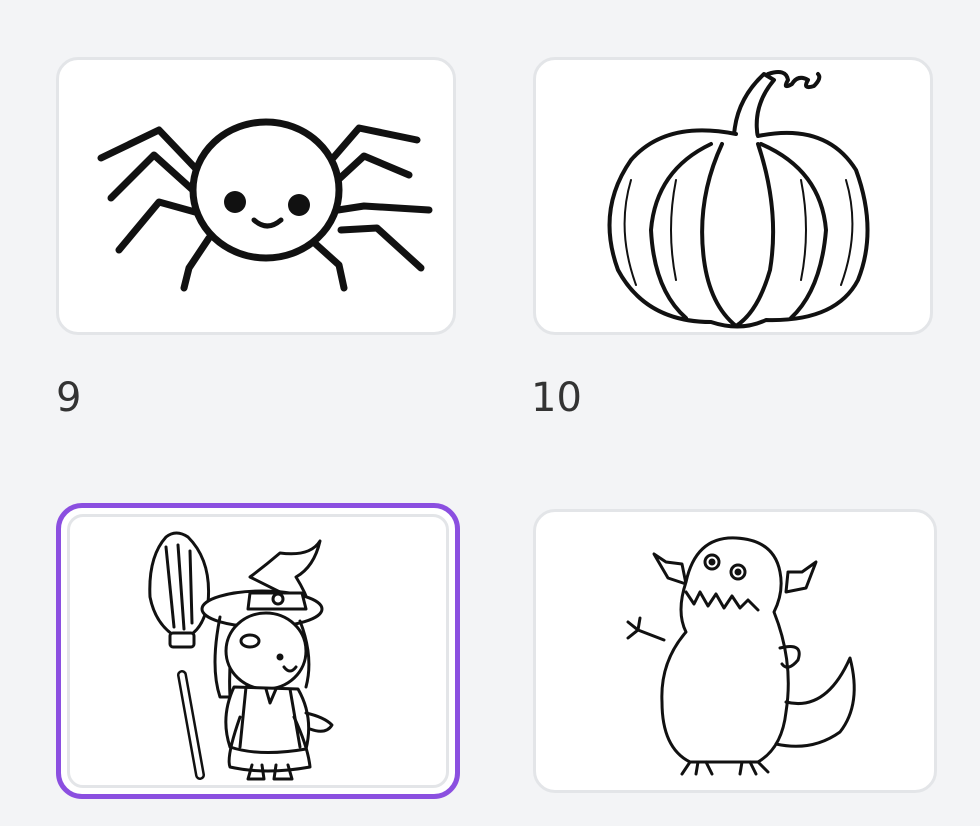 The height and width of the screenshot is (826, 980). Describe the element at coordinates (265, 205) in the screenshot. I see `spider-icon` at that location.